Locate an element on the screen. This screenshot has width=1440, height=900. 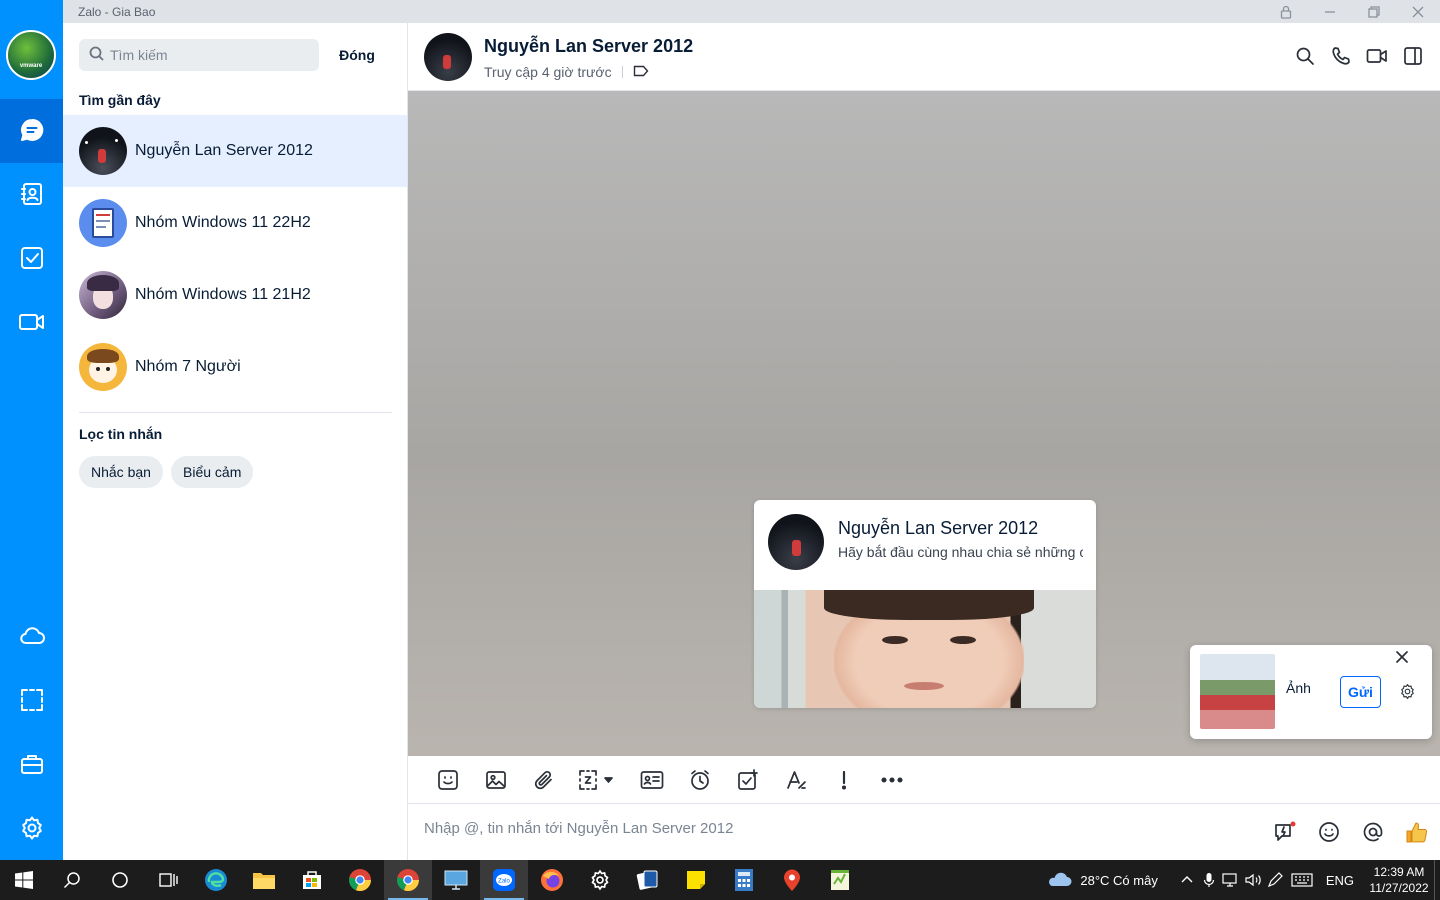
mention-icon is located at coordinates (1373, 832).